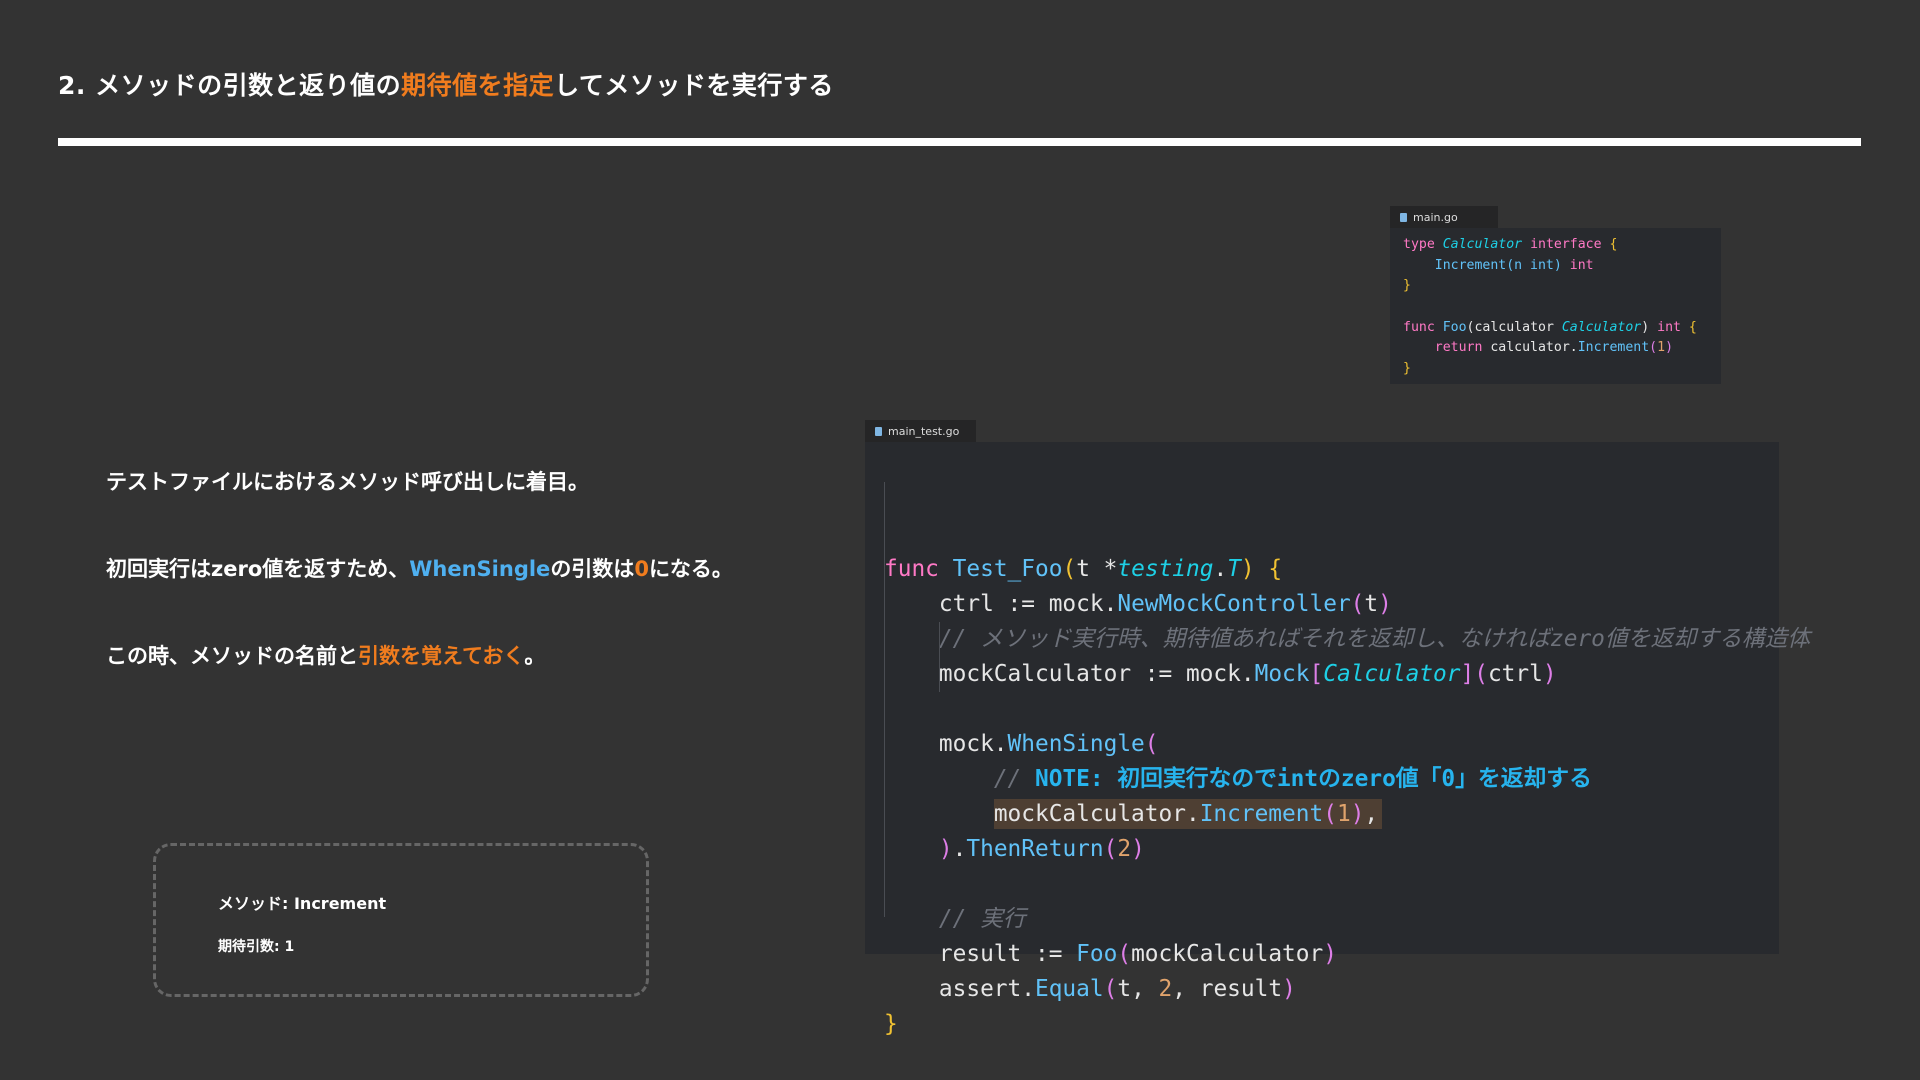 This screenshot has width=1920, height=1080. I want to click on code-line: type Calculator interface {, so click(1562, 245).